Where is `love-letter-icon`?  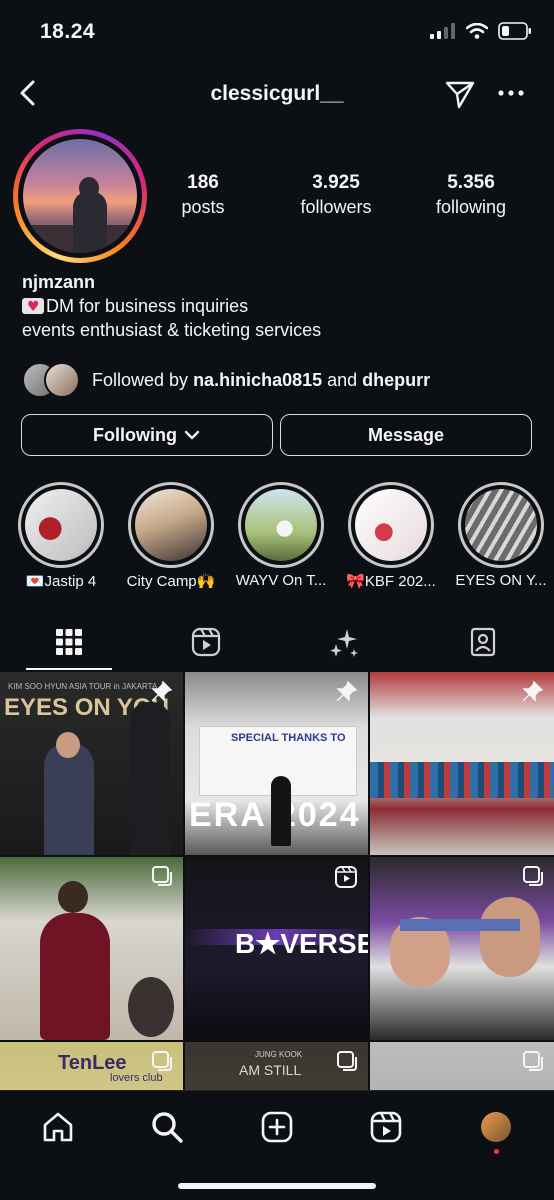
love-letter-icon is located at coordinates (33, 307).